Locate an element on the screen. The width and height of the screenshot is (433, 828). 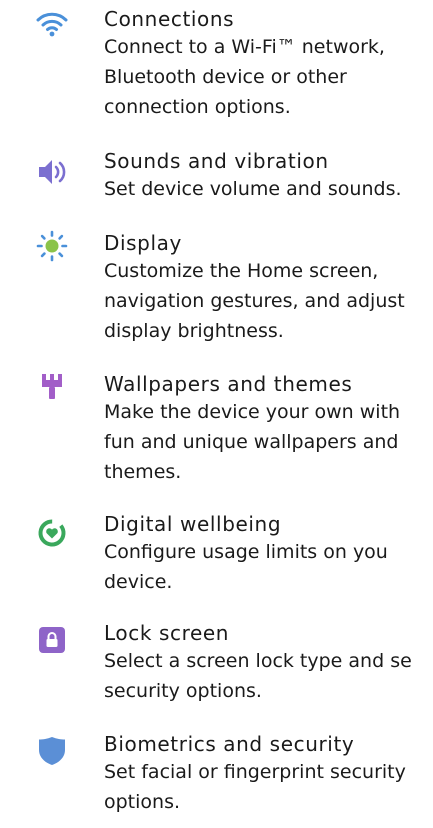
settings-item-title: Connections is located at coordinates (169, 19).